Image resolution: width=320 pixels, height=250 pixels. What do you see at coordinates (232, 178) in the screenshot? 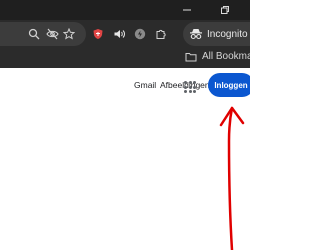
I see `red-arrow-annotation` at bounding box center [232, 178].